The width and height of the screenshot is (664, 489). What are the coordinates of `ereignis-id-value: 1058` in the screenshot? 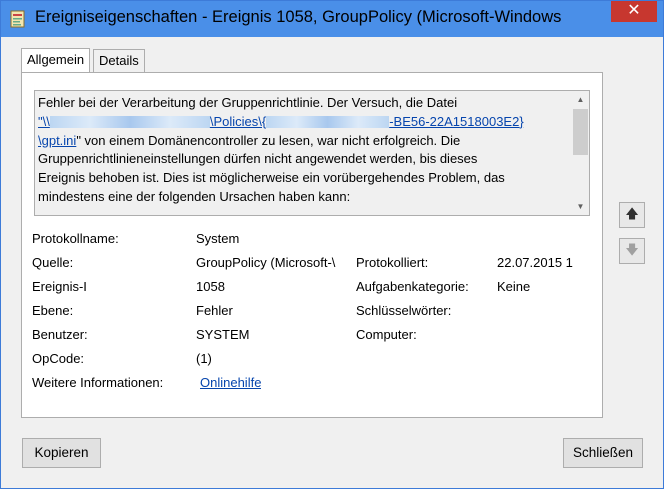 It's located at (210, 286).